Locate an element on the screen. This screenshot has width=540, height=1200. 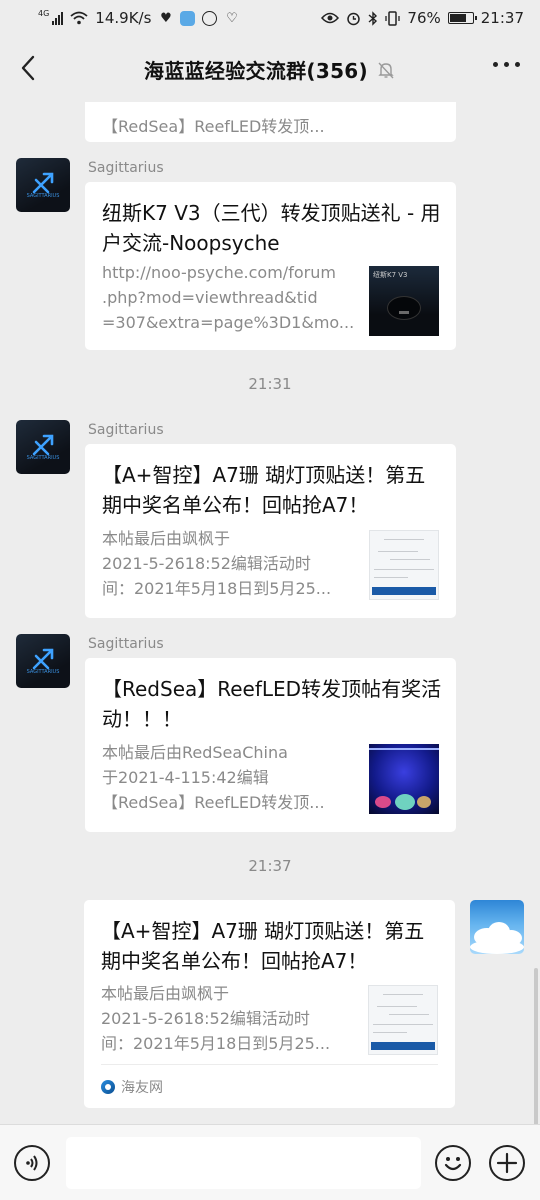
card-title: 纽斯K7 V3（三代）转发顶贴送礼 - 用户交流-Noopsyche is located at coordinates (271, 228).